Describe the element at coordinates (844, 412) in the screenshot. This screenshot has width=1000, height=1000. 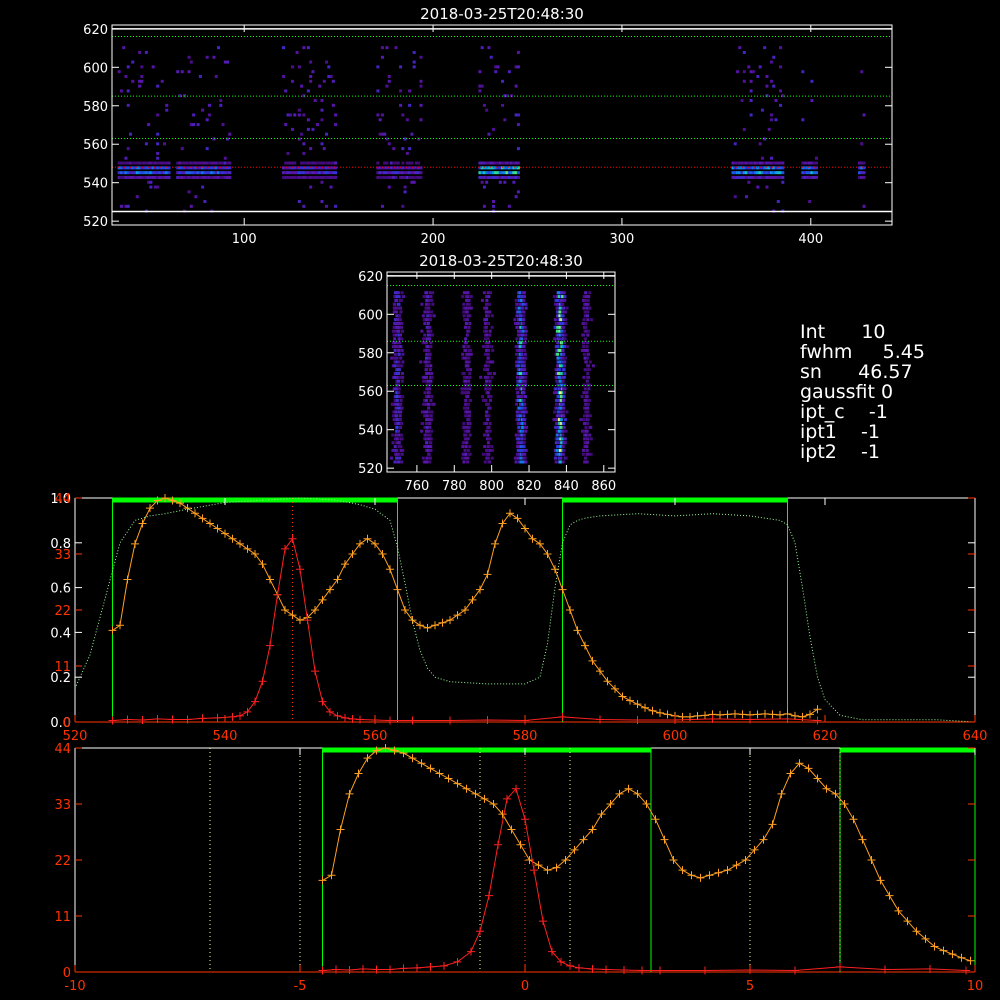
I see `info-ipt-c: ipt_c -1` at that location.